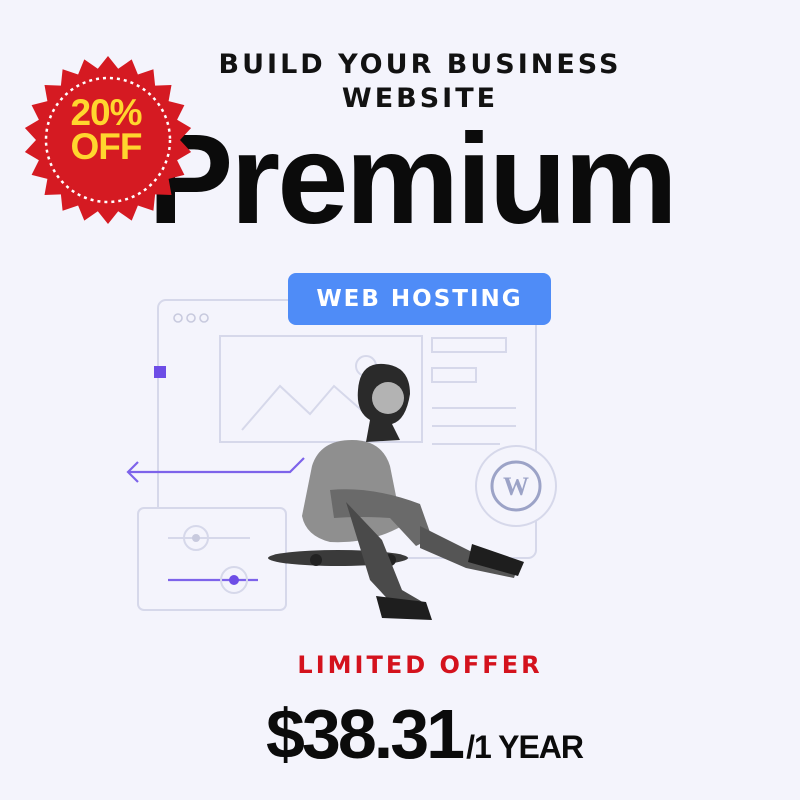 The image size is (800, 800). I want to click on price-row: $38.31/1 YEAR, so click(425, 734).